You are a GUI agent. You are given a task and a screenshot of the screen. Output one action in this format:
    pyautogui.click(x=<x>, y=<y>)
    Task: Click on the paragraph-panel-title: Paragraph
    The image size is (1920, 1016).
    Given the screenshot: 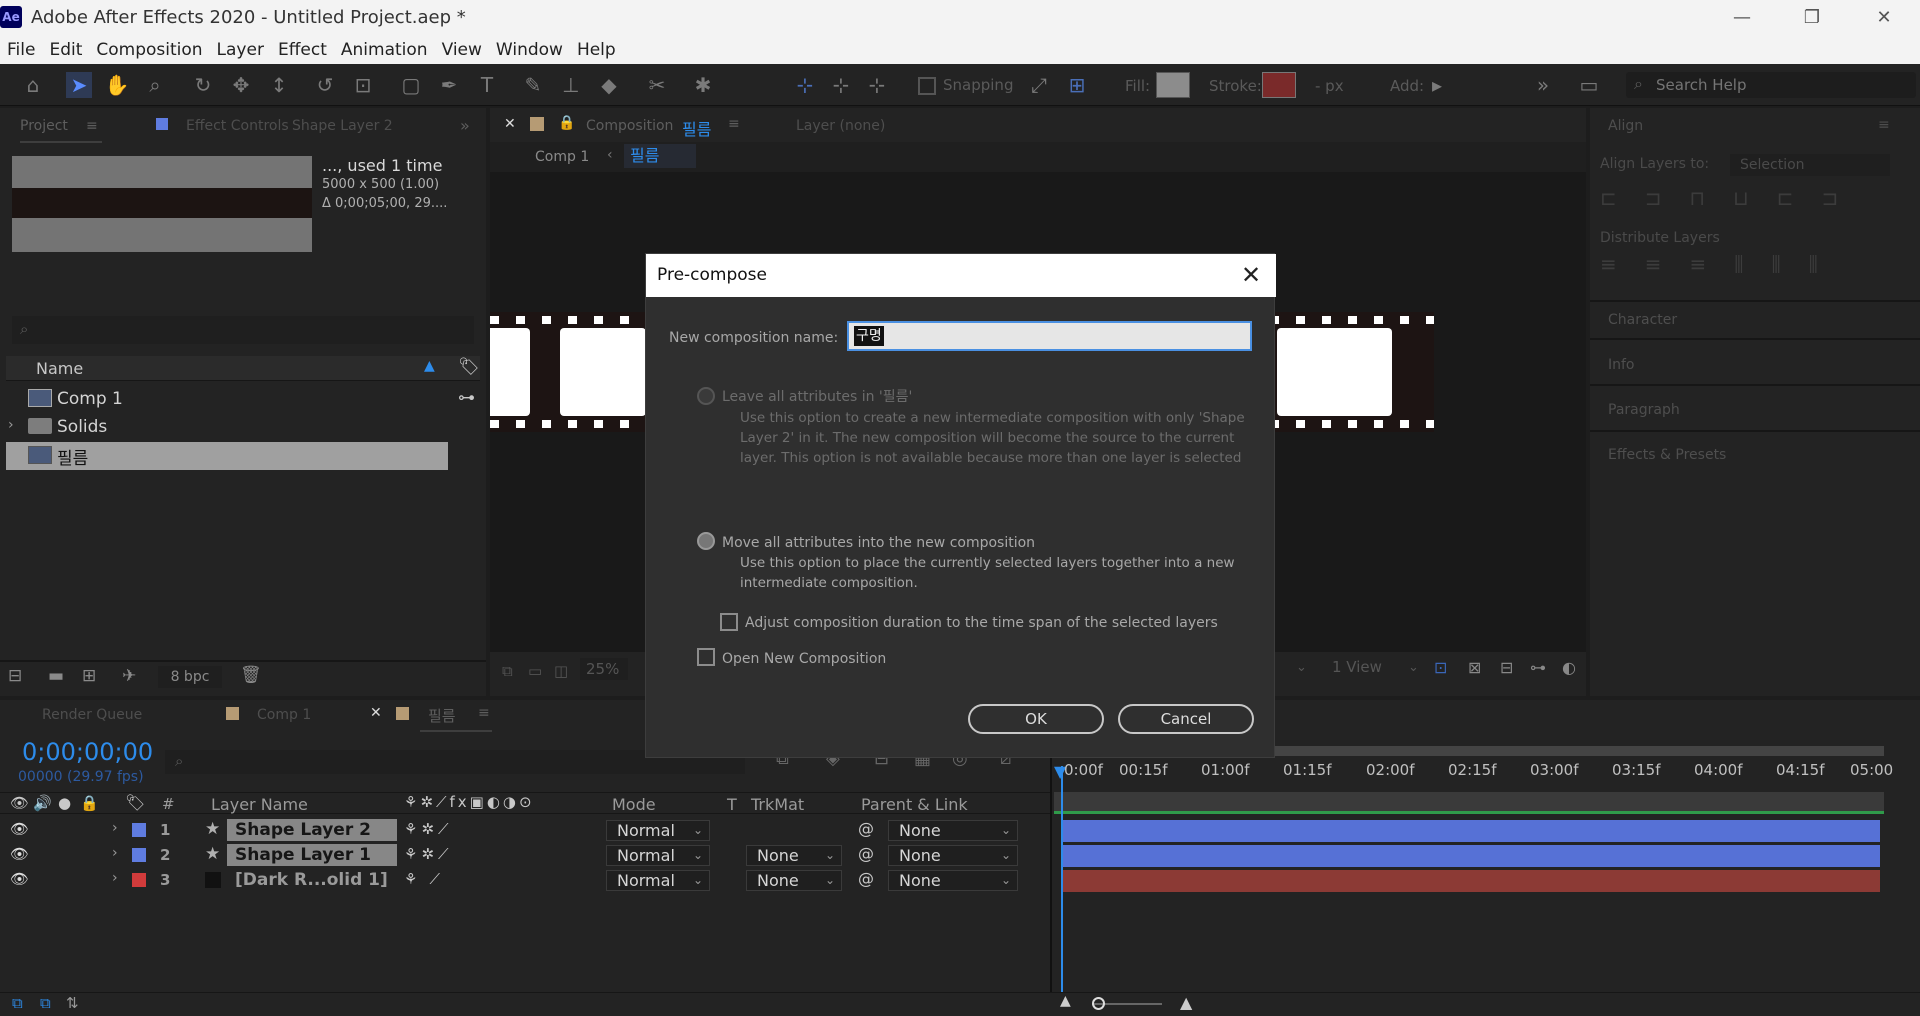 What is the action you would take?
    pyautogui.click(x=1644, y=410)
    